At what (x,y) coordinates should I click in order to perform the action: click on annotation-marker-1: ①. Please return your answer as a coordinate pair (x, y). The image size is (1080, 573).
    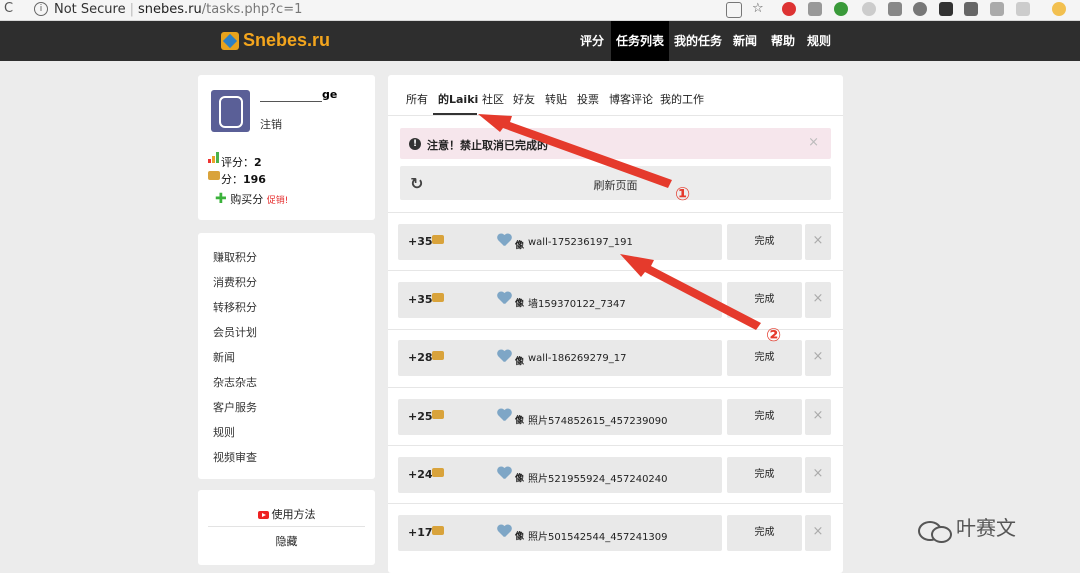
    Looking at the image, I should click on (683, 194).